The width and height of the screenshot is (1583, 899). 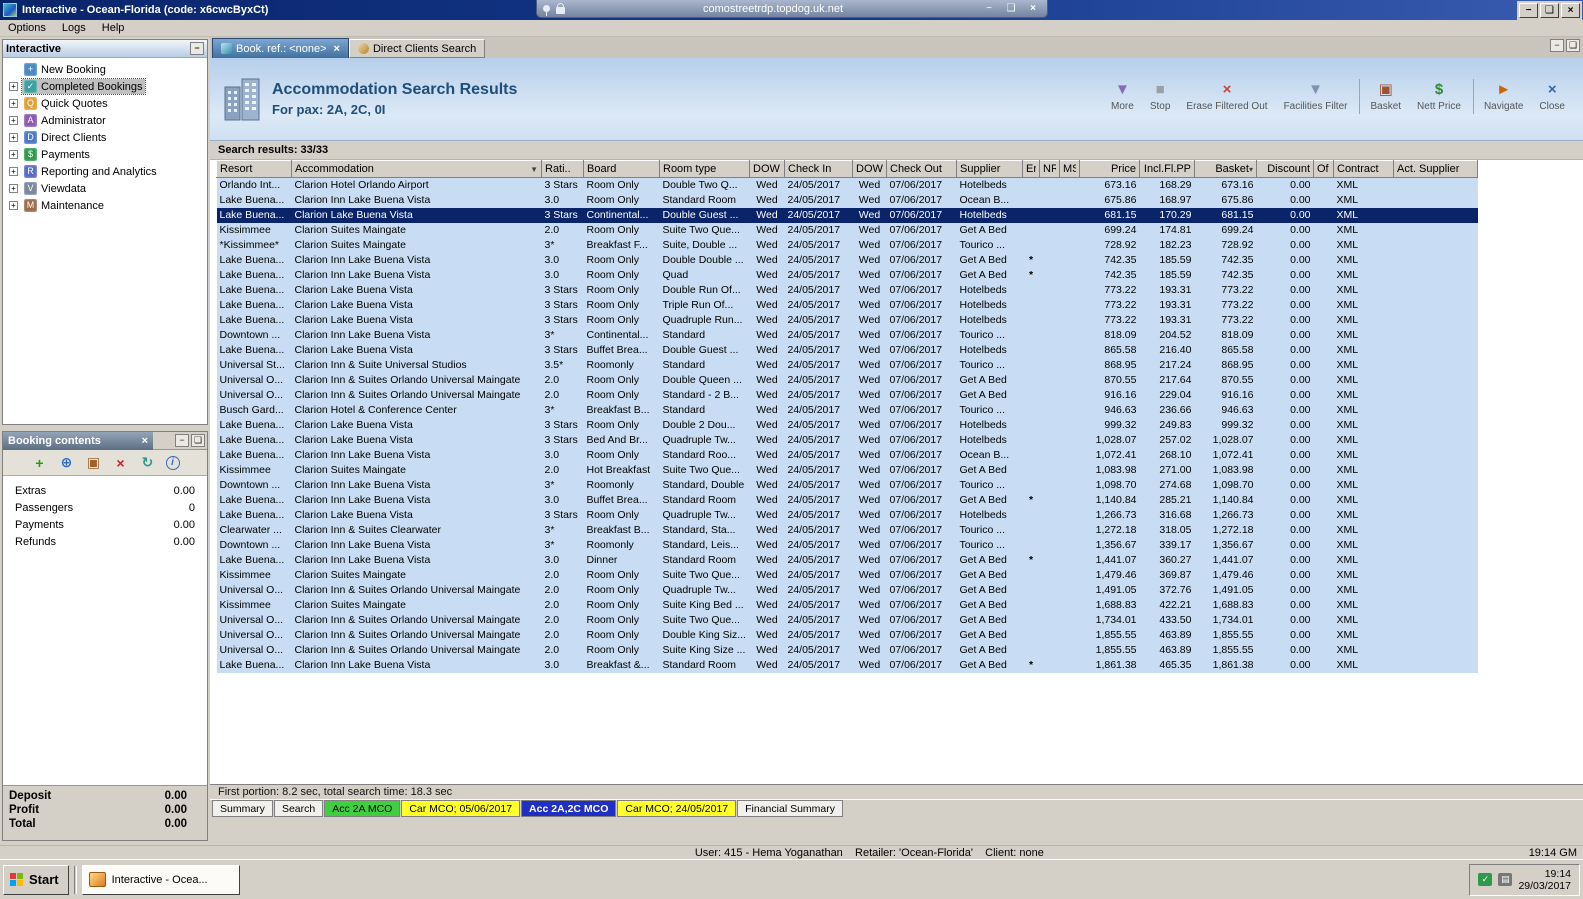 I want to click on sidebar-item: $ Payments, so click(x=105, y=154).